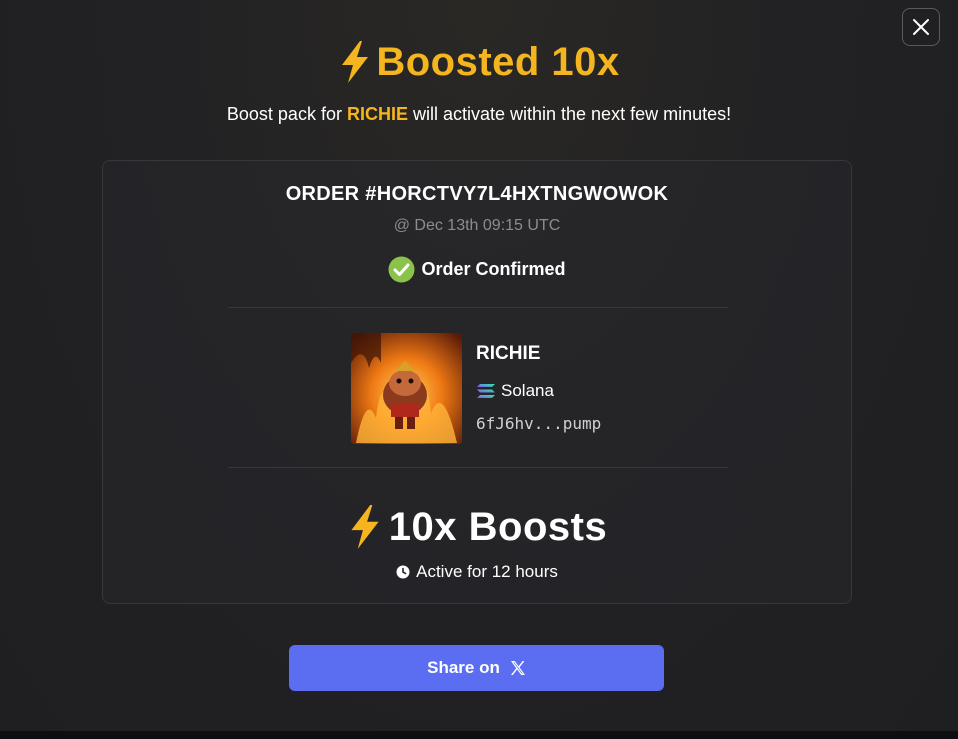 This screenshot has width=958, height=739. Describe the element at coordinates (406, 388) in the screenshot. I see `token-avatar` at that location.